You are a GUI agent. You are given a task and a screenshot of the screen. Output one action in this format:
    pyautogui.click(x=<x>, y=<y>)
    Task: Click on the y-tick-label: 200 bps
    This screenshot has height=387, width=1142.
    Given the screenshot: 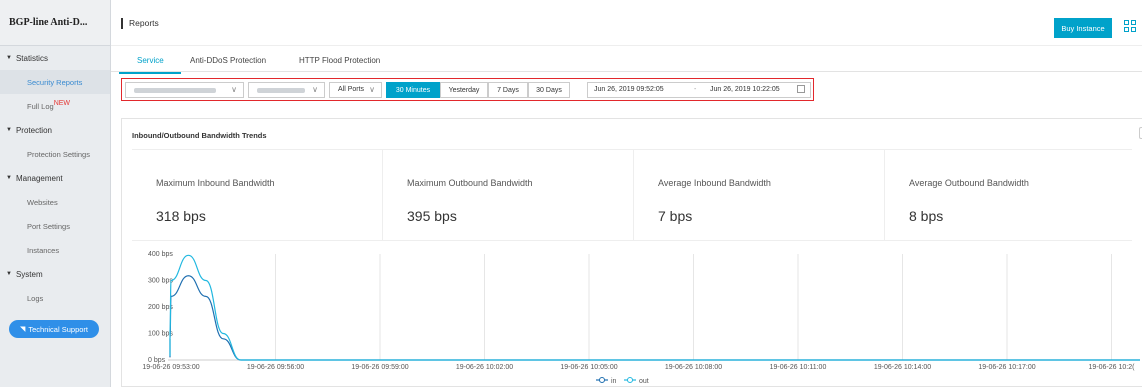 What is the action you would take?
    pyautogui.click(x=160, y=307)
    